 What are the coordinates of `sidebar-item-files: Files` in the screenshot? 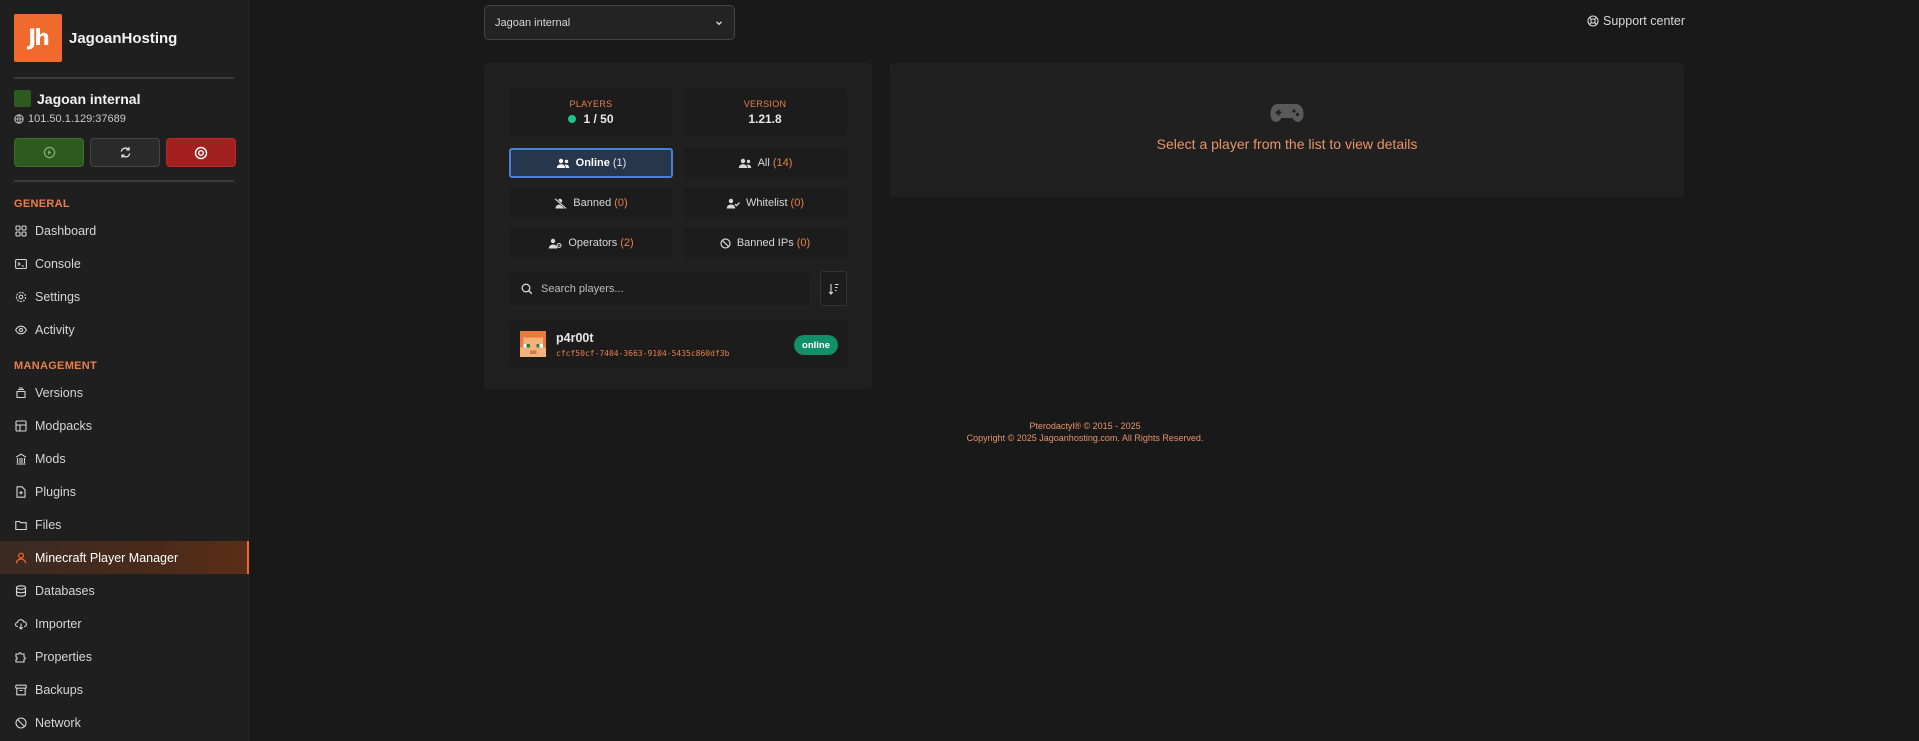 It's located at (124, 524).